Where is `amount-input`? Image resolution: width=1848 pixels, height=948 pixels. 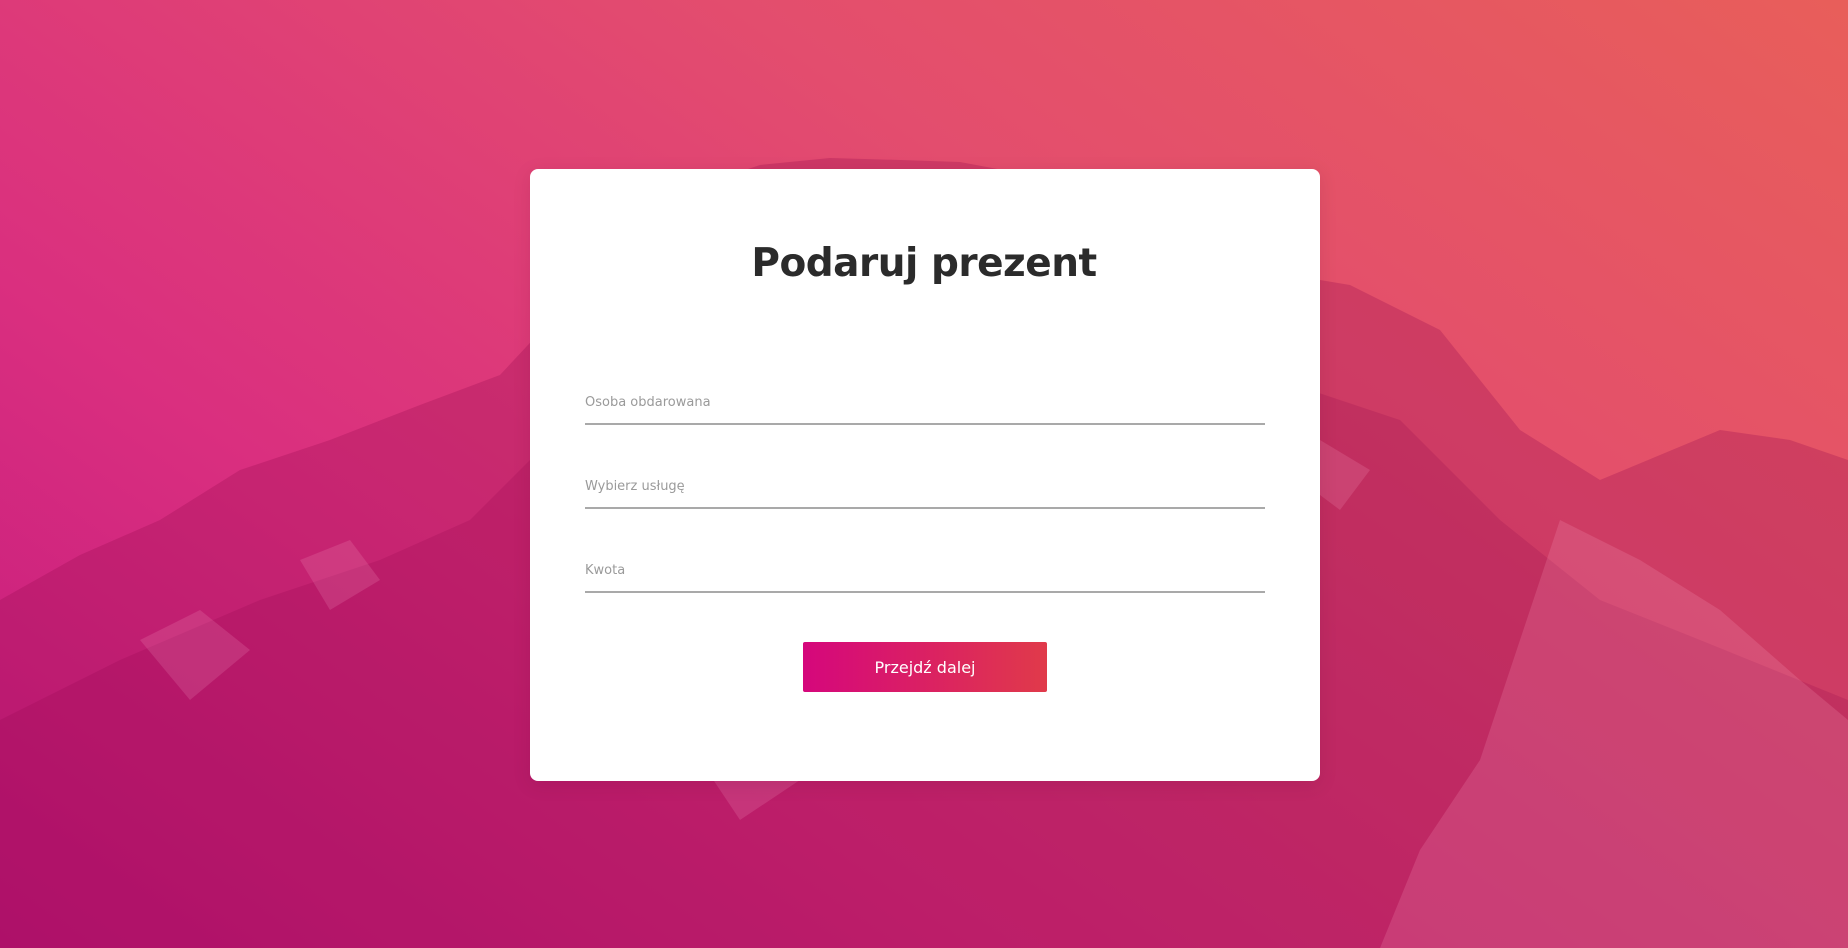 amount-input is located at coordinates (925, 570).